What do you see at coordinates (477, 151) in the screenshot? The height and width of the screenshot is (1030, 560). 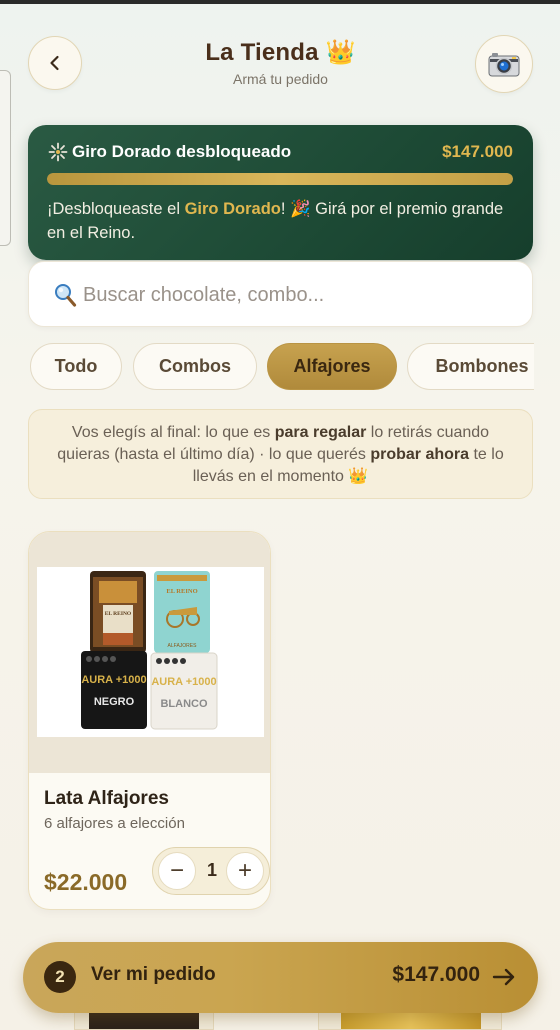 I see `banner-amount: $147.000` at bounding box center [477, 151].